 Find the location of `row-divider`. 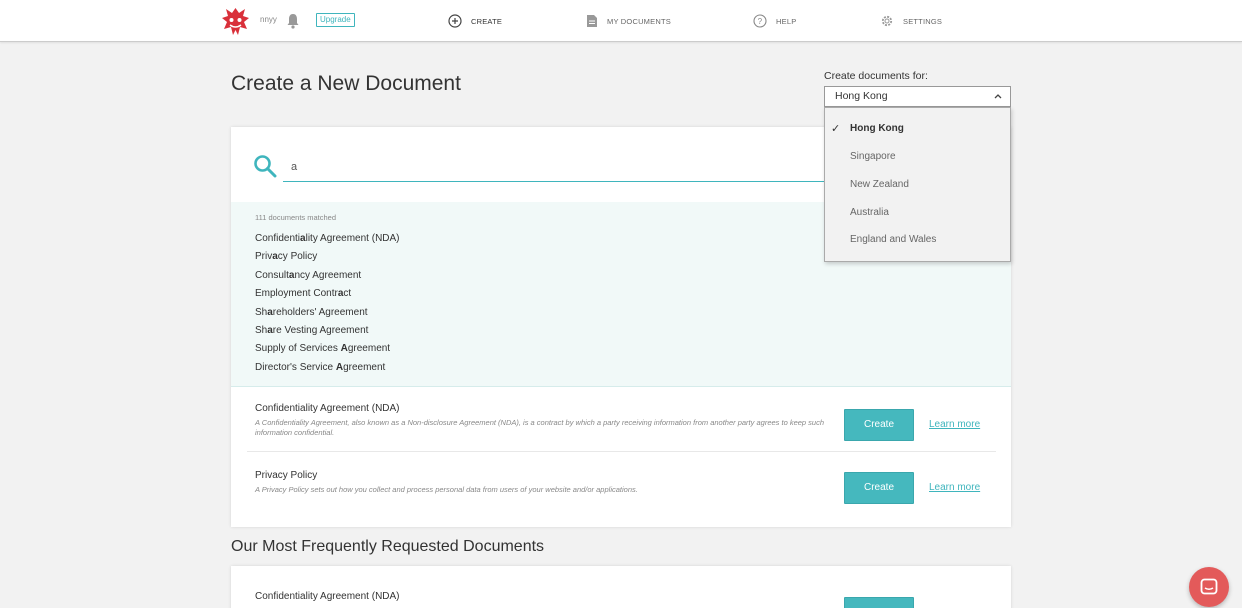

row-divider is located at coordinates (621, 451).